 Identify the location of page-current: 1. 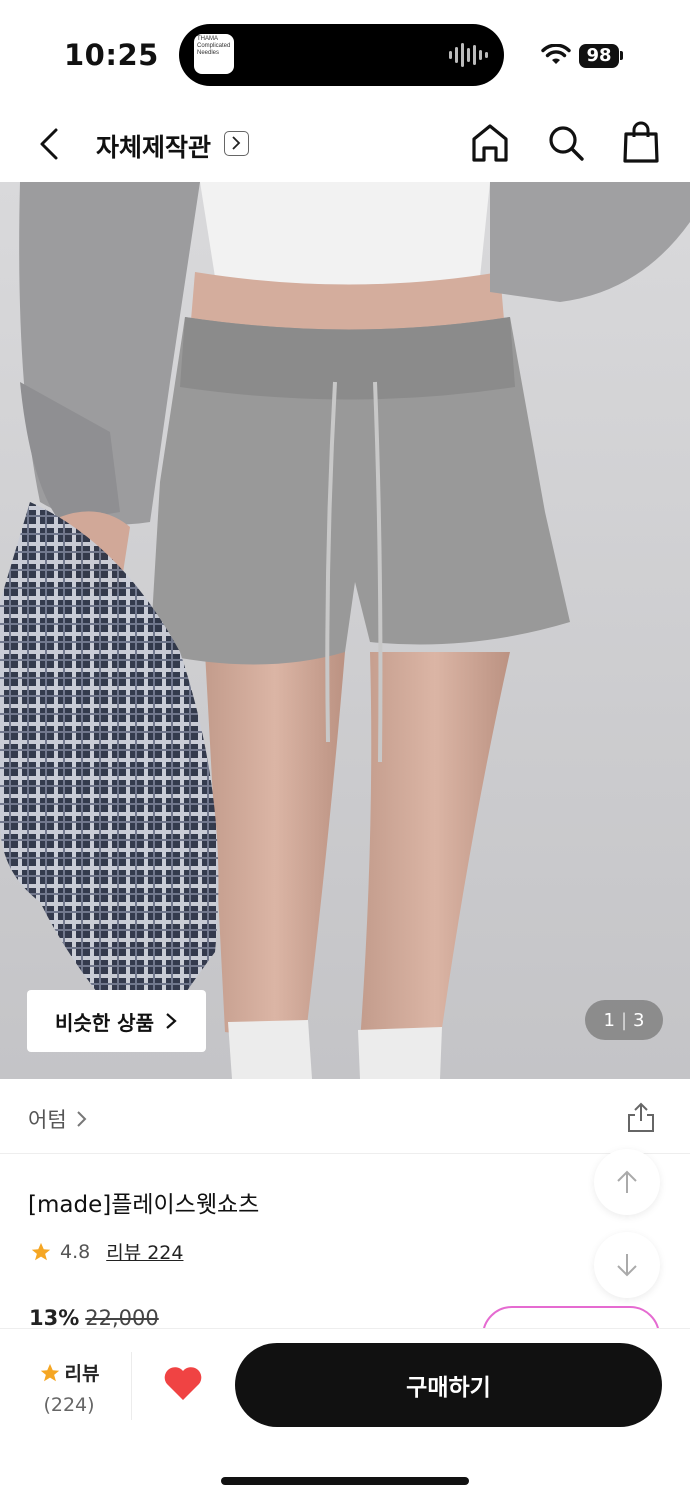
(609, 1020).